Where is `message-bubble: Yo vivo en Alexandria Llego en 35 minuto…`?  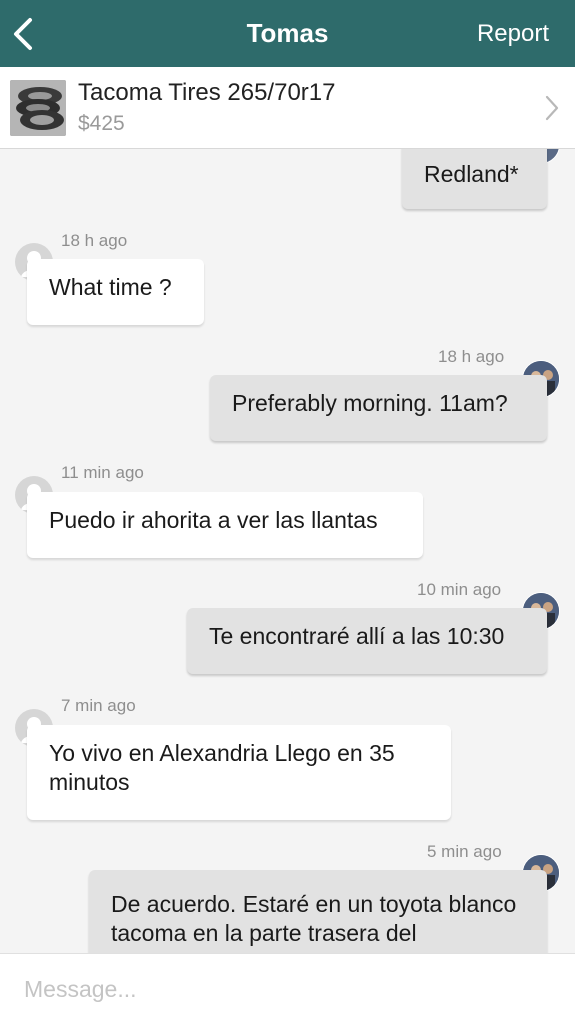
message-bubble: Yo vivo en Alexandria Llego en 35 minuto… is located at coordinates (239, 772).